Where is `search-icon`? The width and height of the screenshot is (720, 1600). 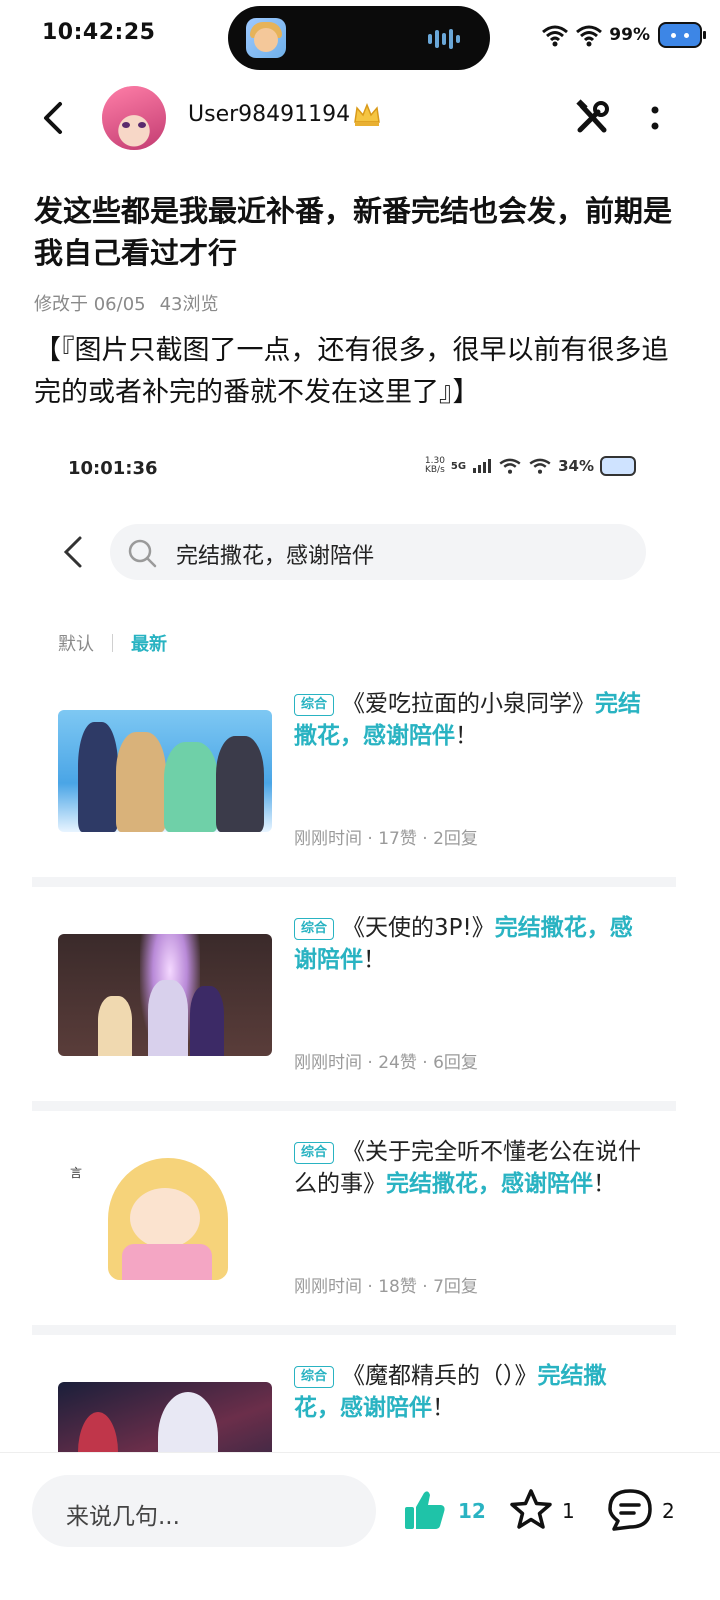 search-icon is located at coordinates (142, 553).